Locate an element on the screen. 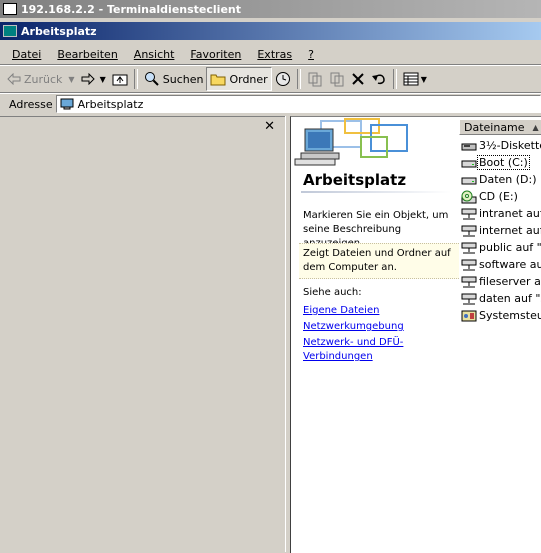  link-my-documents: Eigene Dateien is located at coordinates (381, 311).